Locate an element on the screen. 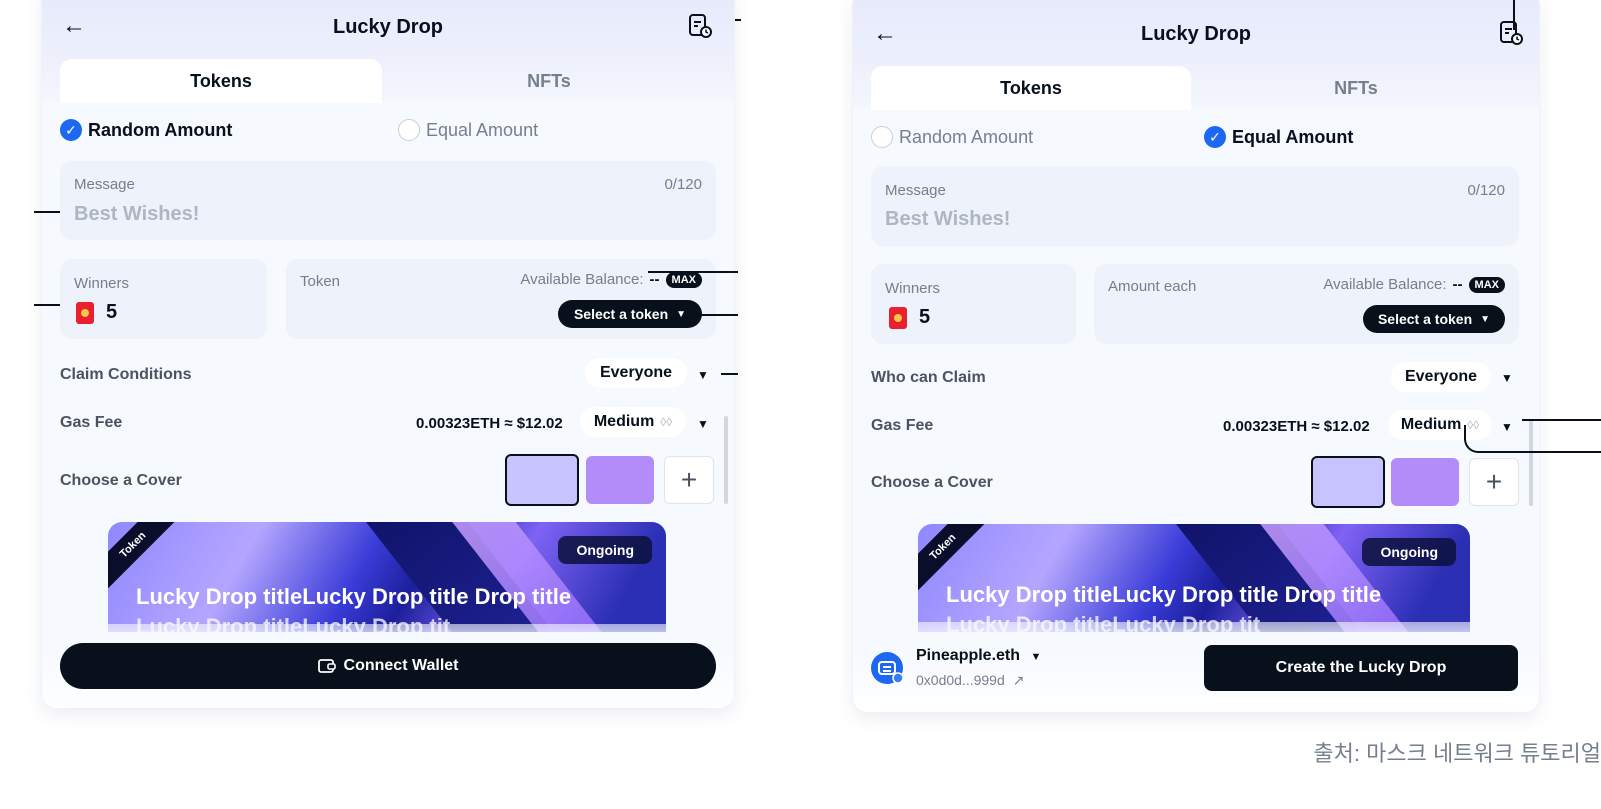  footer-bar: Connect Wallet is located at coordinates (388, 666).